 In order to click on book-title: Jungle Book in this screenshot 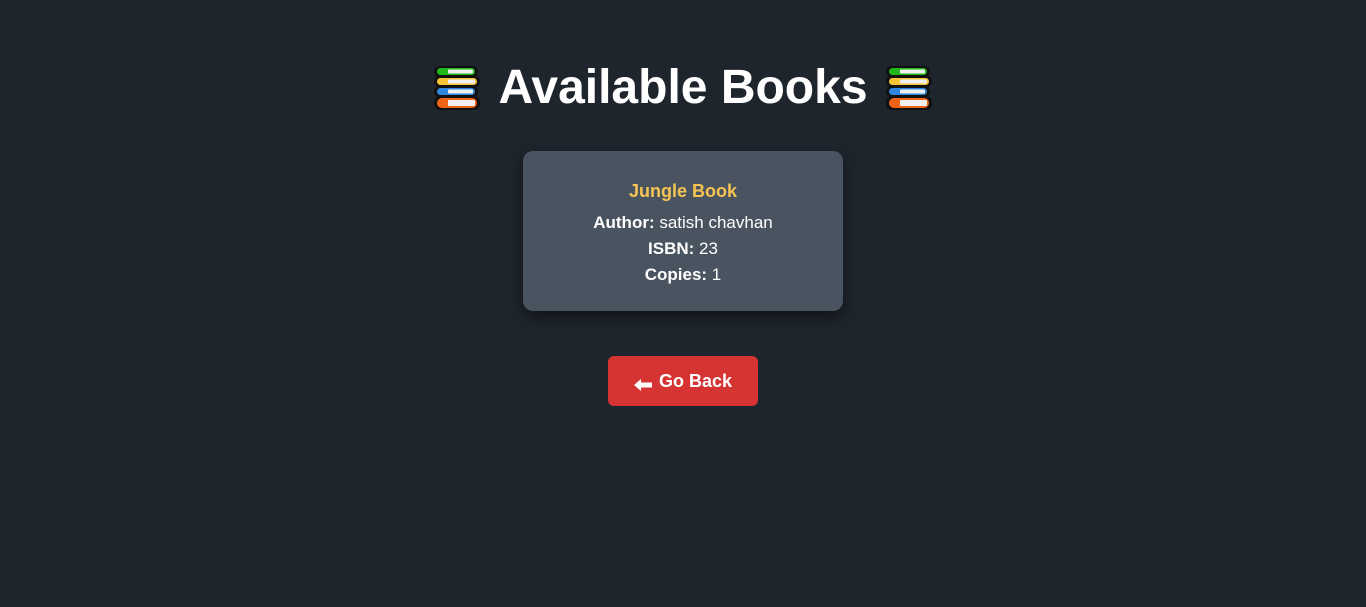, I will do `click(682, 191)`.